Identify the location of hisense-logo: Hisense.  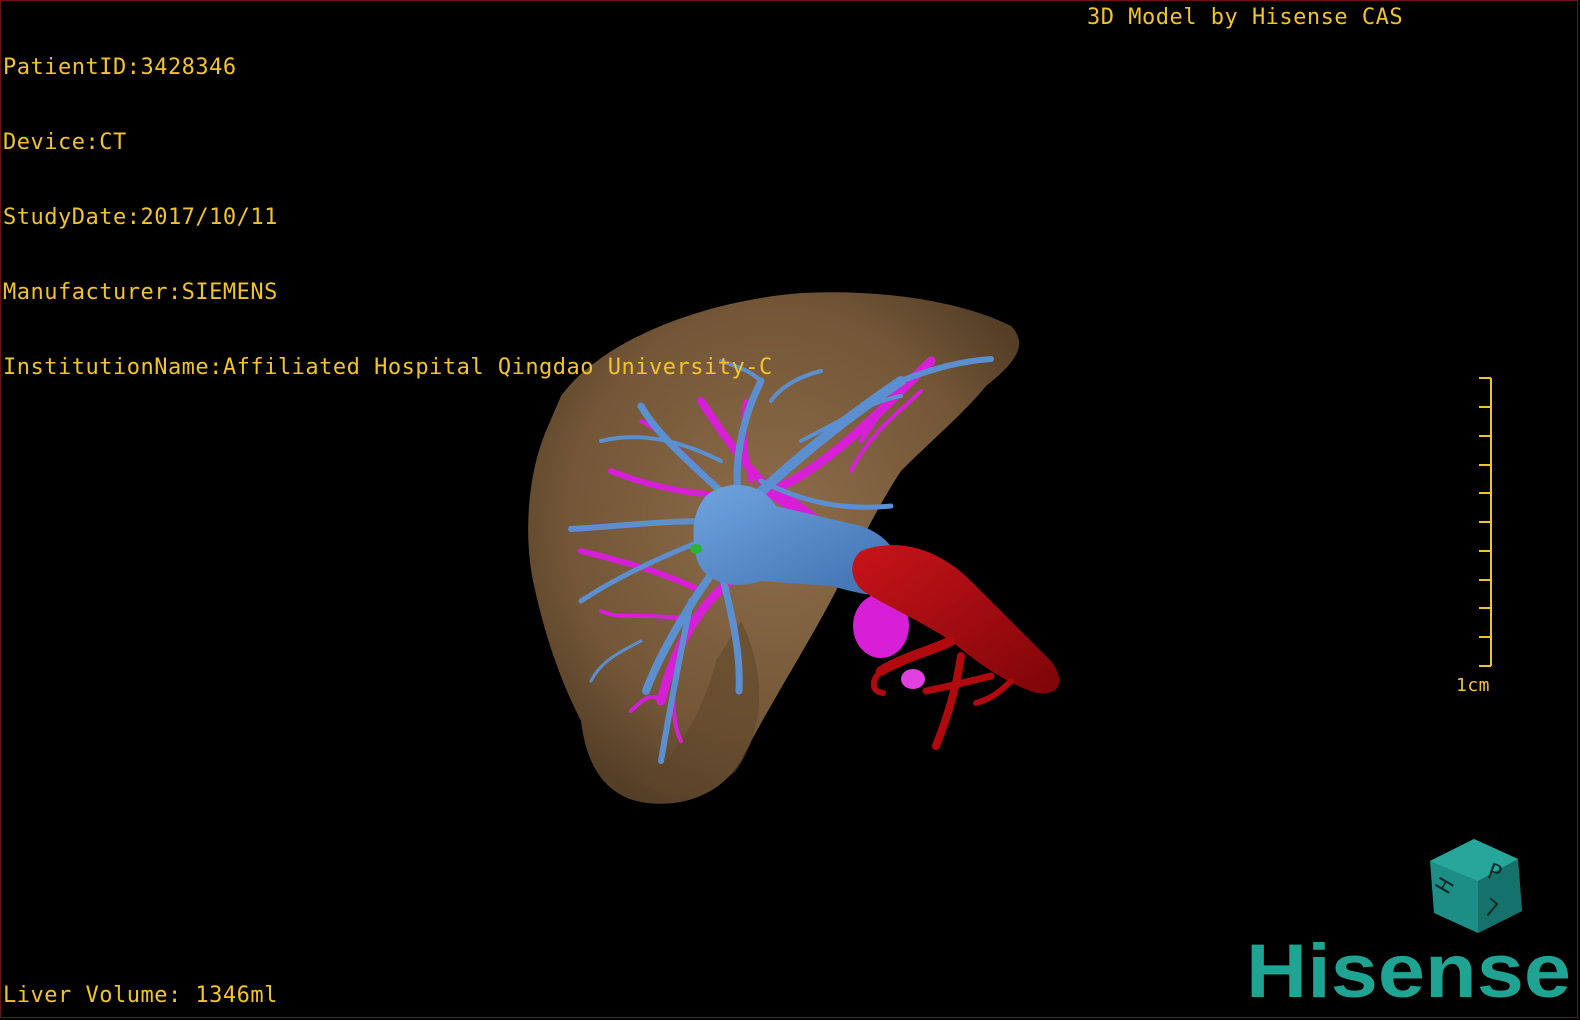
(1408, 971).